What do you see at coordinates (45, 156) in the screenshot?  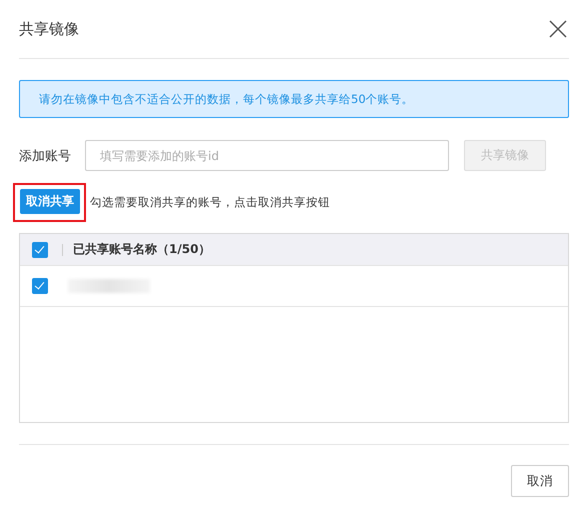 I see `field-label: 添加账号` at bounding box center [45, 156].